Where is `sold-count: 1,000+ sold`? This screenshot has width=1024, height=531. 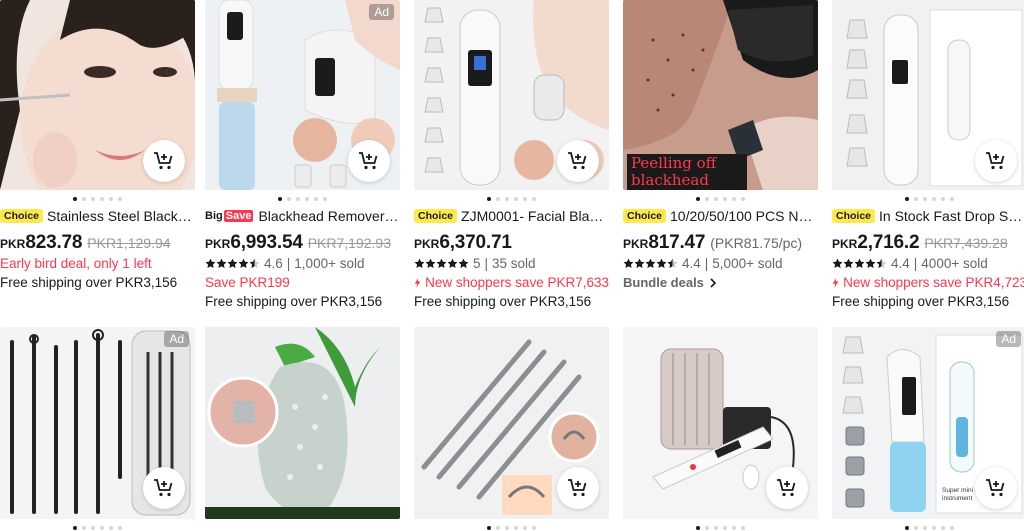 sold-count: 1,000+ sold is located at coordinates (329, 263).